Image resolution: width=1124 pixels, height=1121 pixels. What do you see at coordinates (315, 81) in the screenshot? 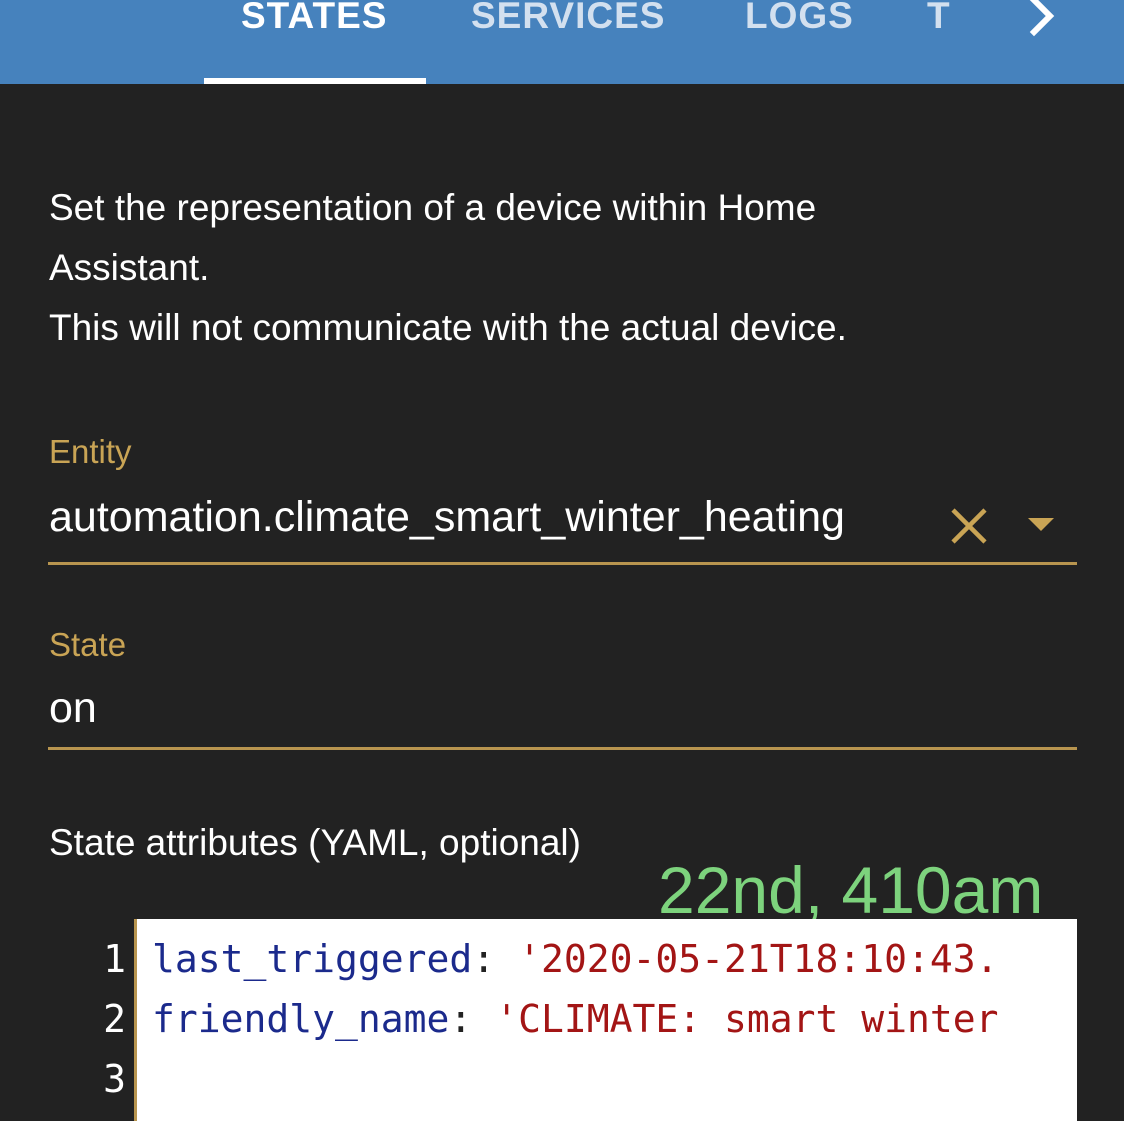
I see `active-tab-indicator` at bounding box center [315, 81].